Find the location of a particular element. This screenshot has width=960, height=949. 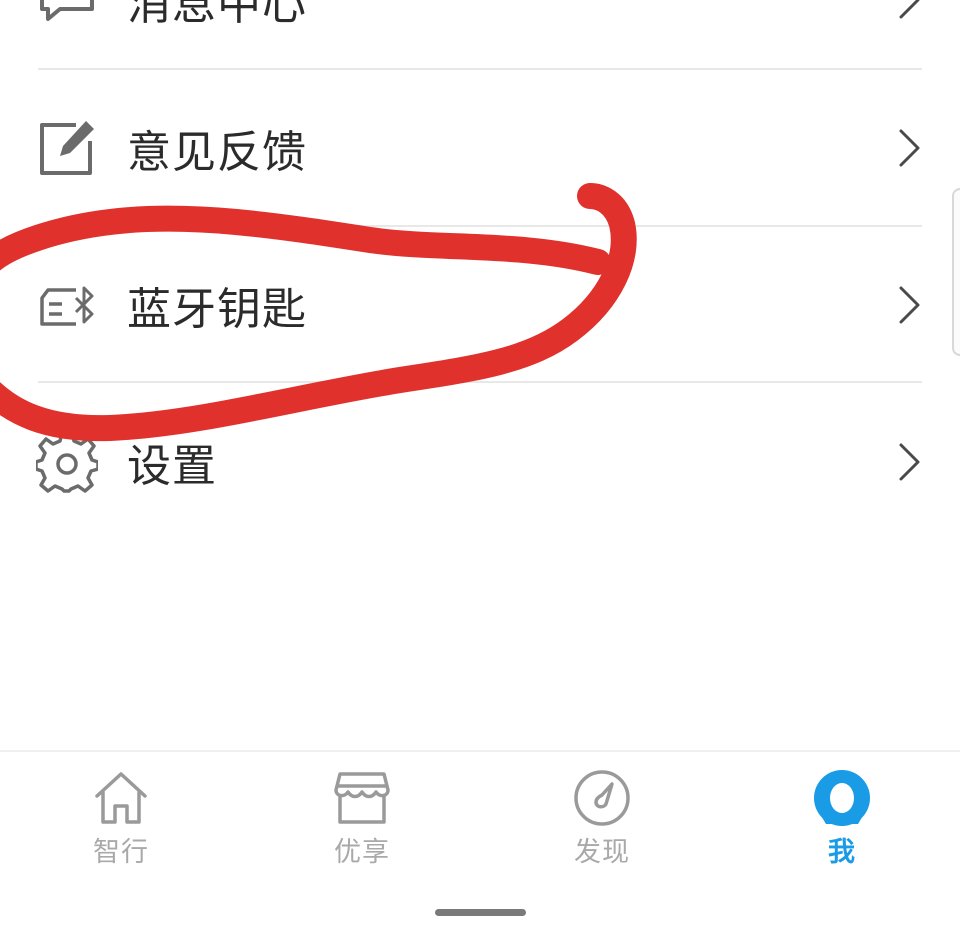

tab-faxian: 发现 is located at coordinates (602, 817).